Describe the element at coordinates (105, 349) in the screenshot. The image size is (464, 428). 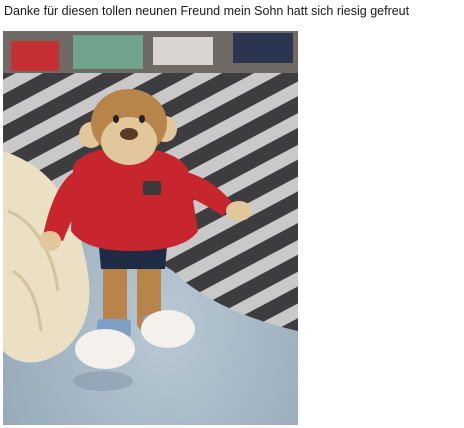
I see `monkey-shoe-left` at that location.